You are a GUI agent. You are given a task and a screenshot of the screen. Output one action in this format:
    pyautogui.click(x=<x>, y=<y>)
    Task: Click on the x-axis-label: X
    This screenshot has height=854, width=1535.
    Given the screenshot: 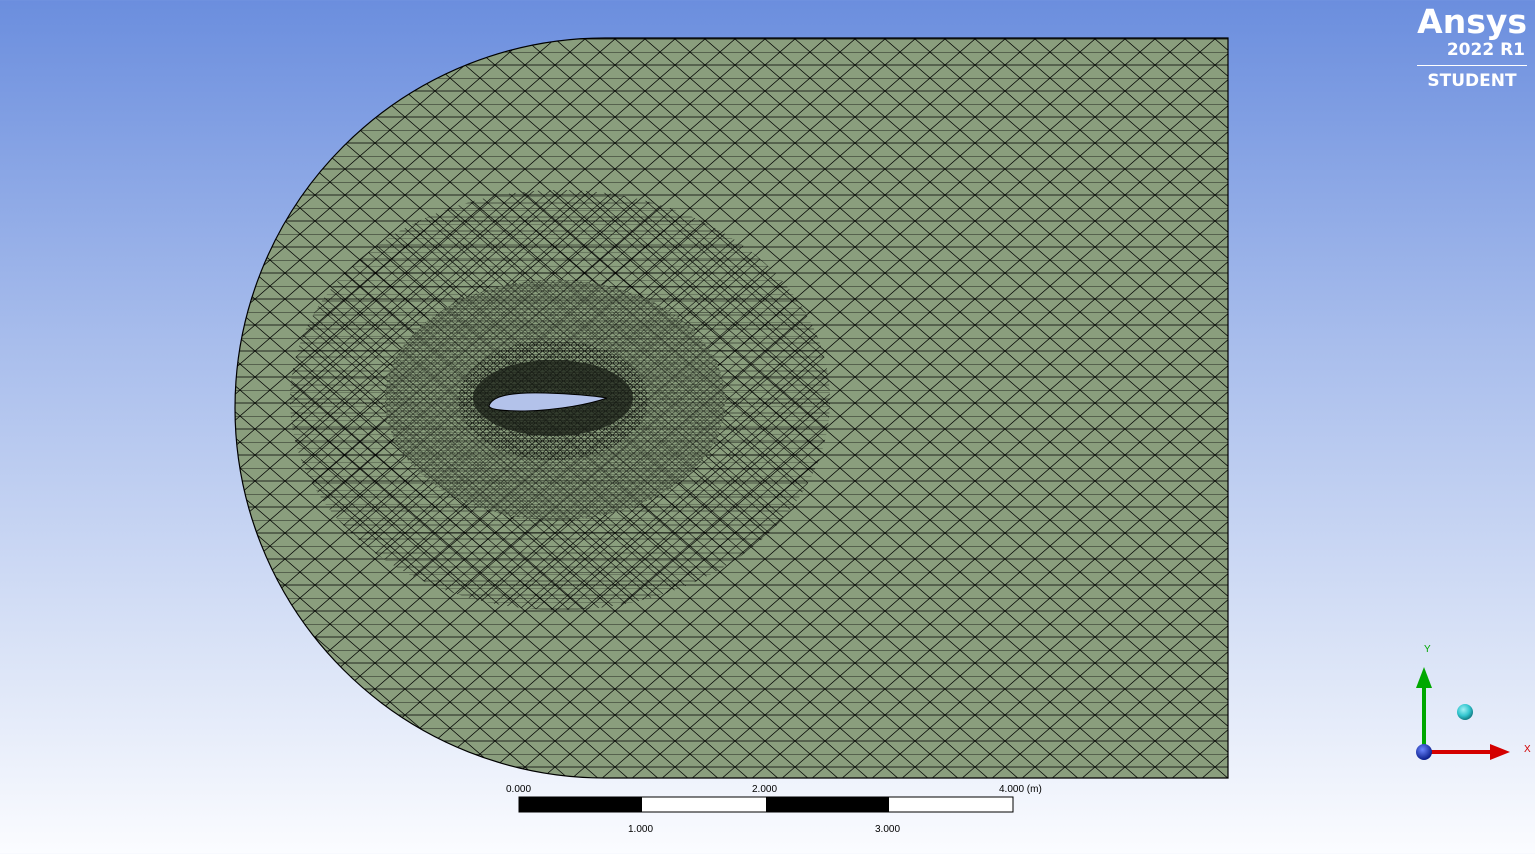 What is the action you would take?
    pyautogui.click(x=1527, y=749)
    